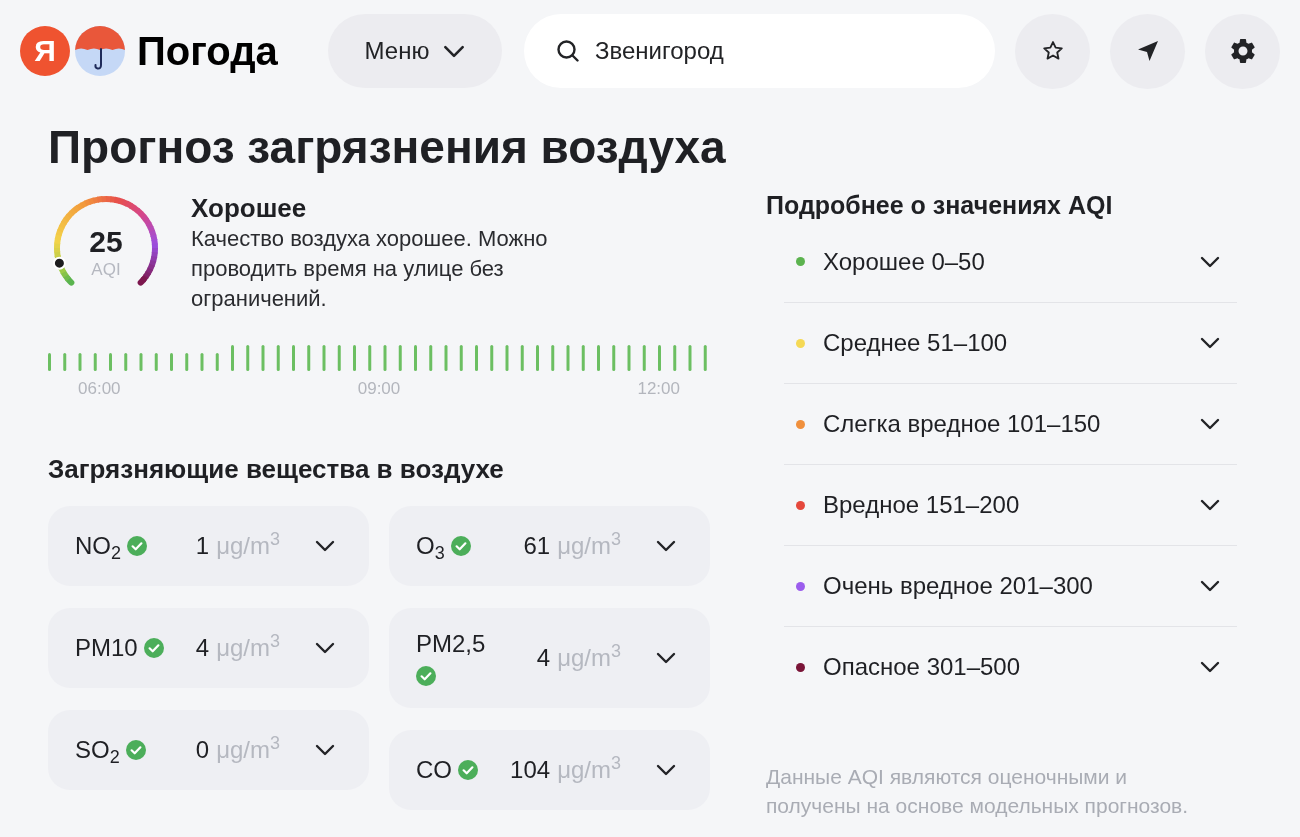 The image size is (1300, 837). What do you see at coordinates (415, 51) in the screenshot?
I see `menu-button: Меню` at bounding box center [415, 51].